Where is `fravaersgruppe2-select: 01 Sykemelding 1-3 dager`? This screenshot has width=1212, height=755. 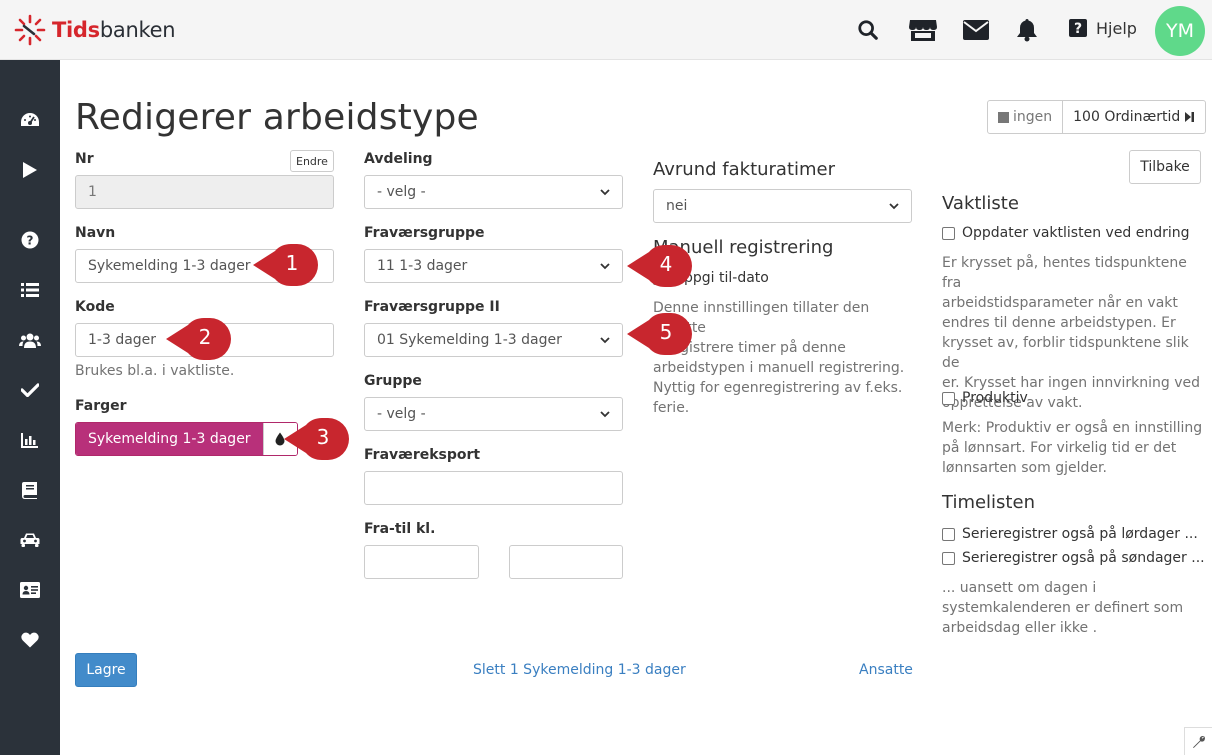 fravaersgruppe2-select: 01 Sykemelding 1-3 dager is located at coordinates (493, 340).